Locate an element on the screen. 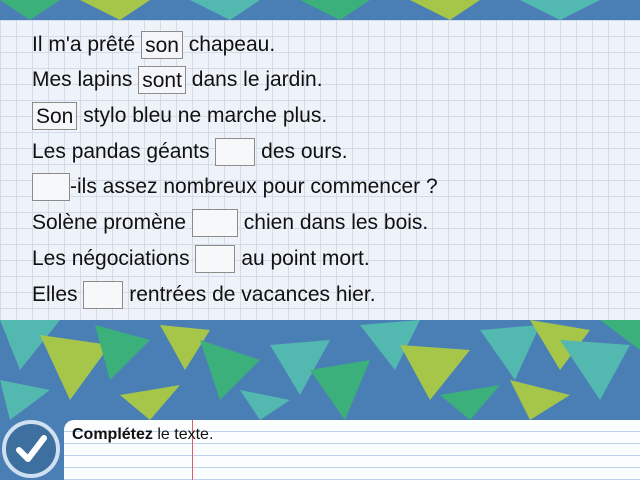 The height and width of the screenshot is (480, 640). sentence-text: Il m'a prêté is located at coordinates (84, 44).